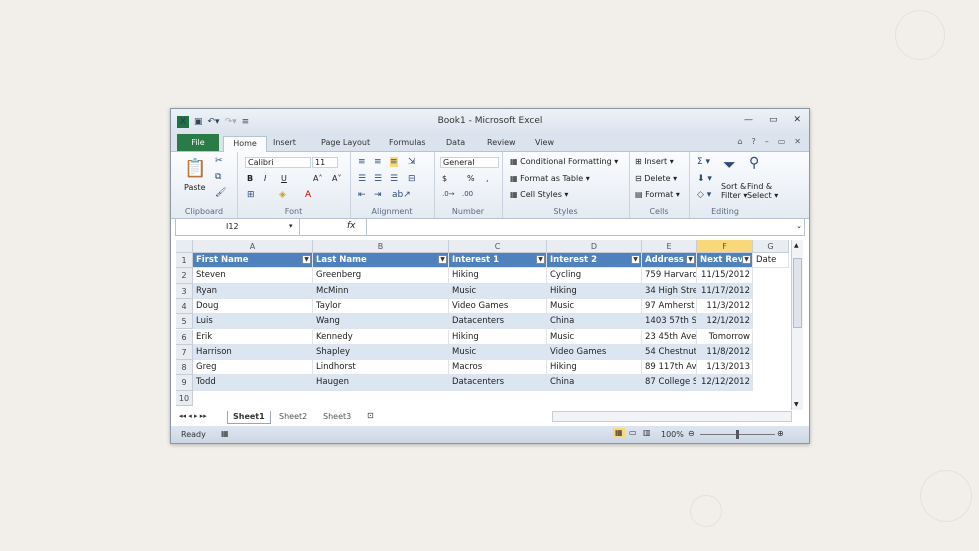 The image size is (979, 551). I want to click on zoom-out-icon: ⊖, so click(691, 433).